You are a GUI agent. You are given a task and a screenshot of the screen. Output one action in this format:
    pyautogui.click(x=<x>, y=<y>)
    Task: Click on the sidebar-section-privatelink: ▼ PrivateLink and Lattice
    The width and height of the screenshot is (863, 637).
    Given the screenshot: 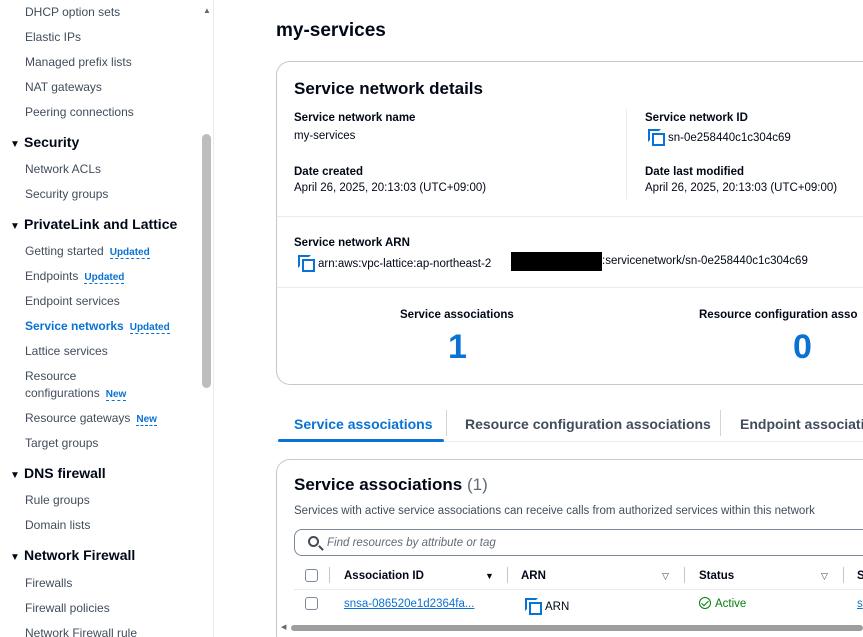 What is the action you would take?
    pyautogui.click(x=93, y=224)
    